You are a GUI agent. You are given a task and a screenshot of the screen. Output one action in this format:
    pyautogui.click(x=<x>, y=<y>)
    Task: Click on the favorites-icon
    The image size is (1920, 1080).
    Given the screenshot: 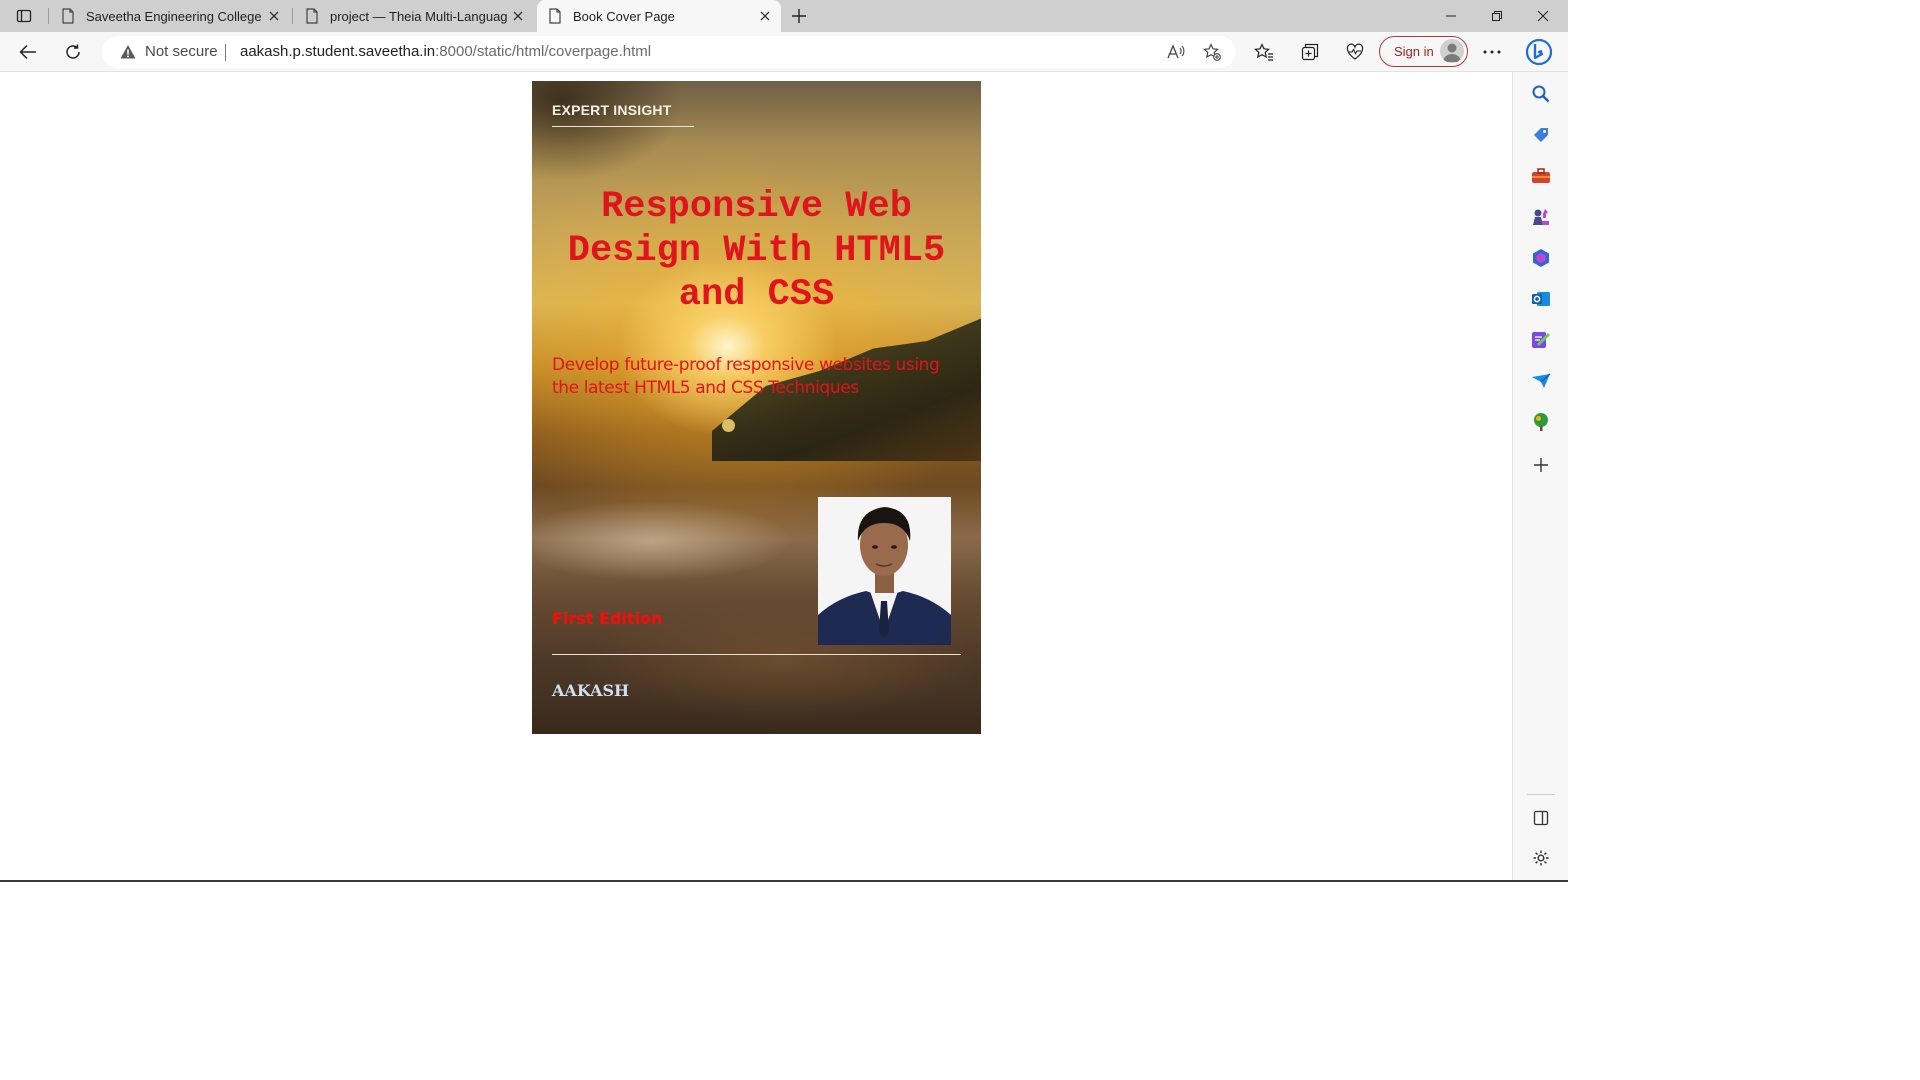 What is the action you would take?
    pyautogui.click(x=1263, y=52)
    